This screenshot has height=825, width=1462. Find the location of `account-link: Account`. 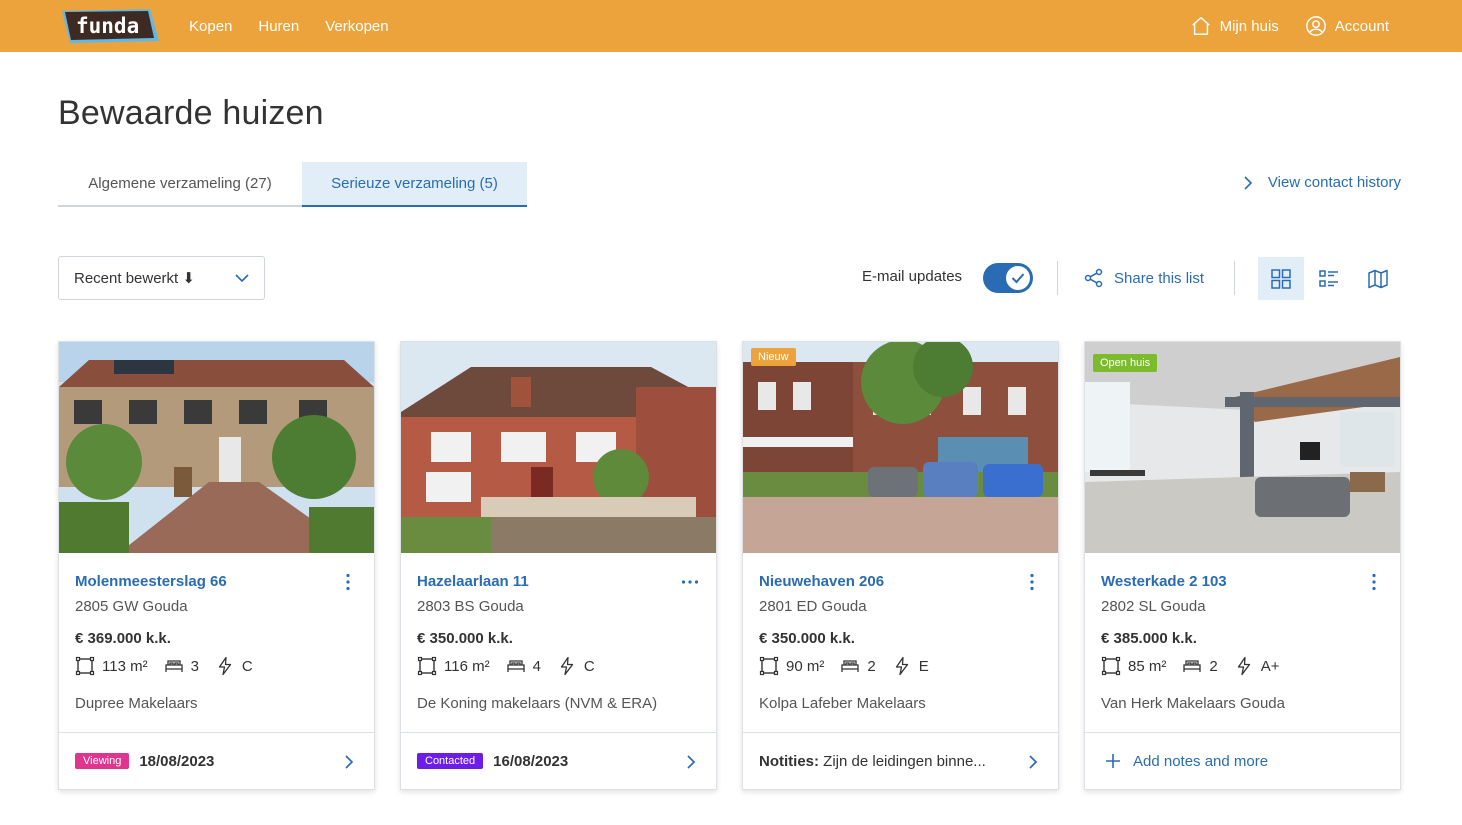

account-link: Account is located at coordinates (1347, 26).